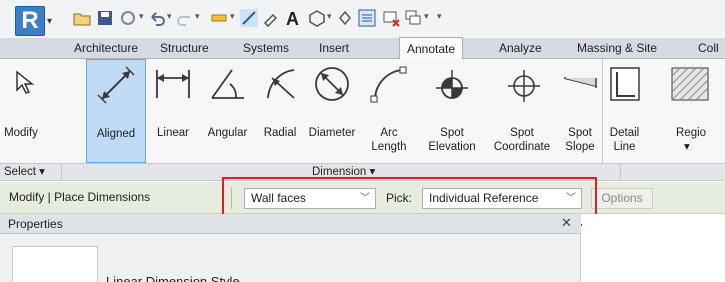 This screenshot has width=725, height=282. Describe the element at coordinates (21, 133) in the screenshot. I see `tool-label: Modify` at that location.